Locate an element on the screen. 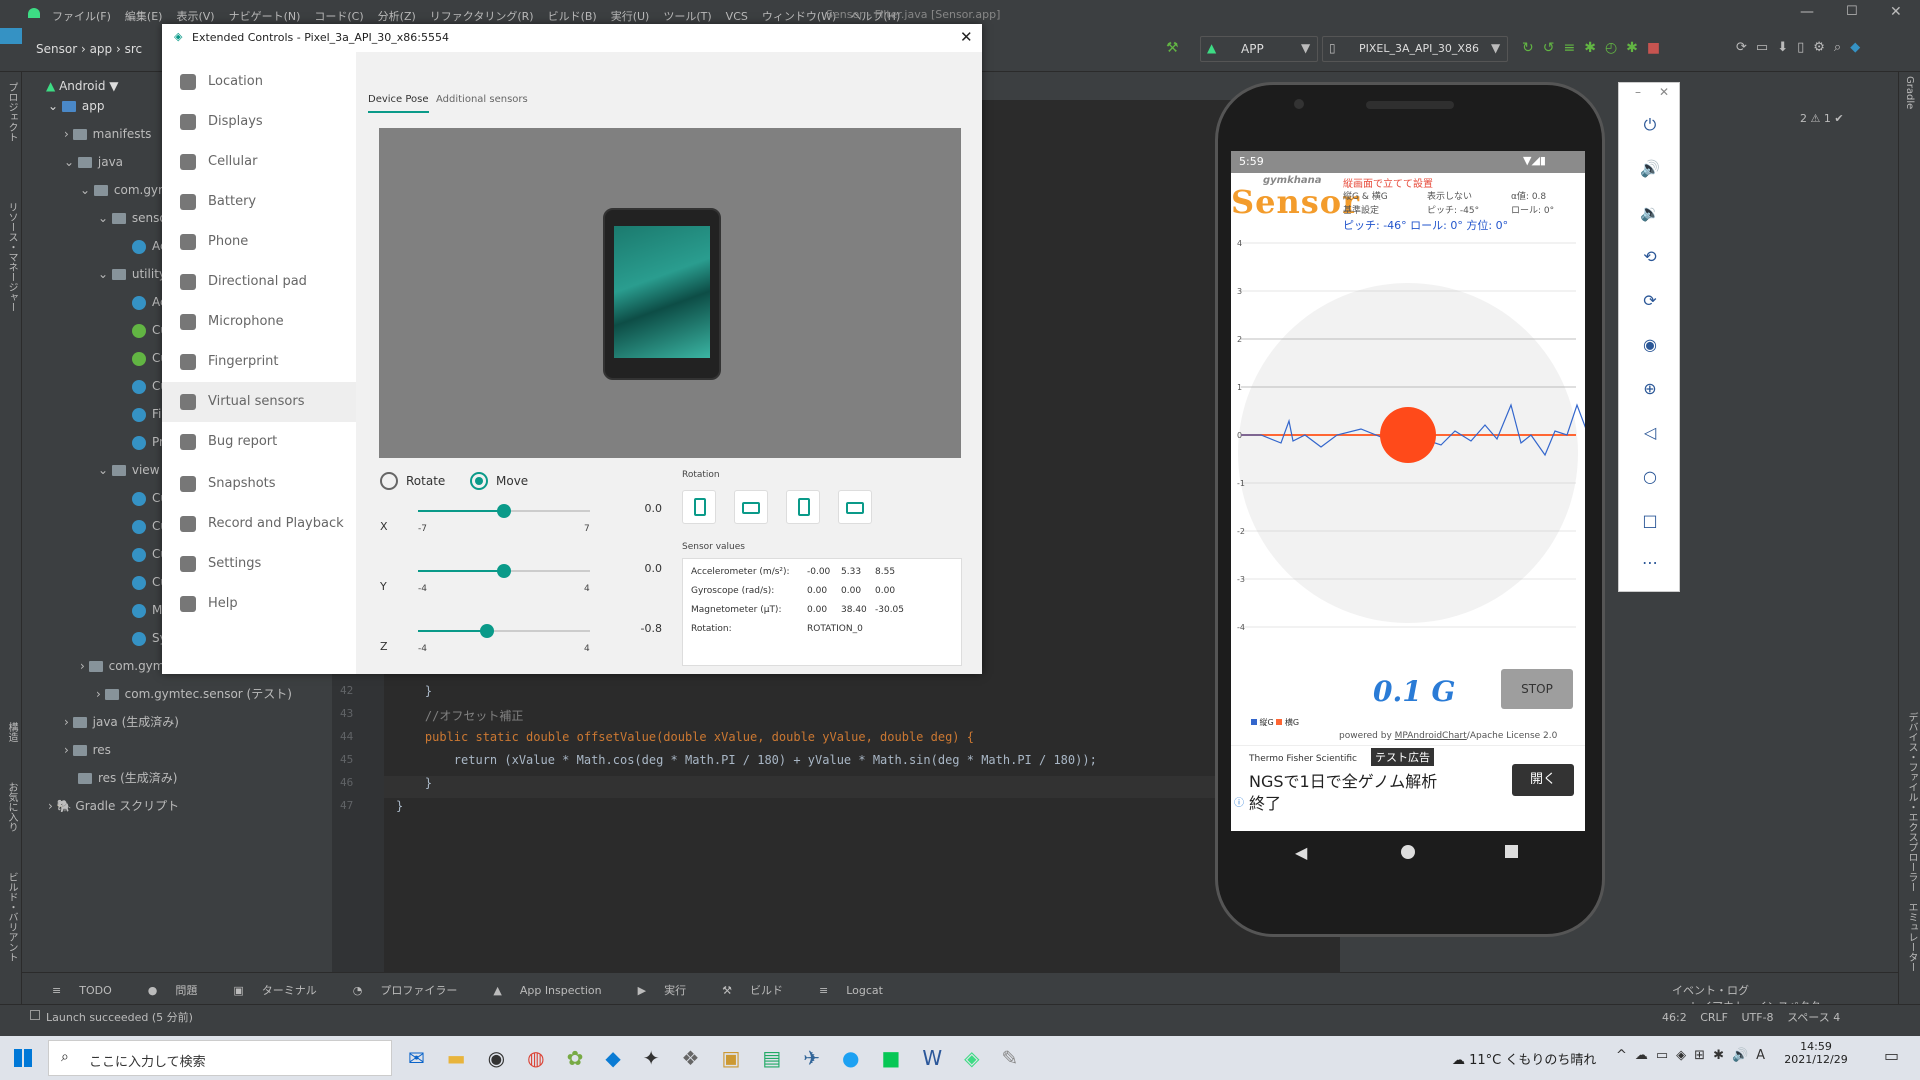  nav-item-location: Location is located at coordinates (259, 82).